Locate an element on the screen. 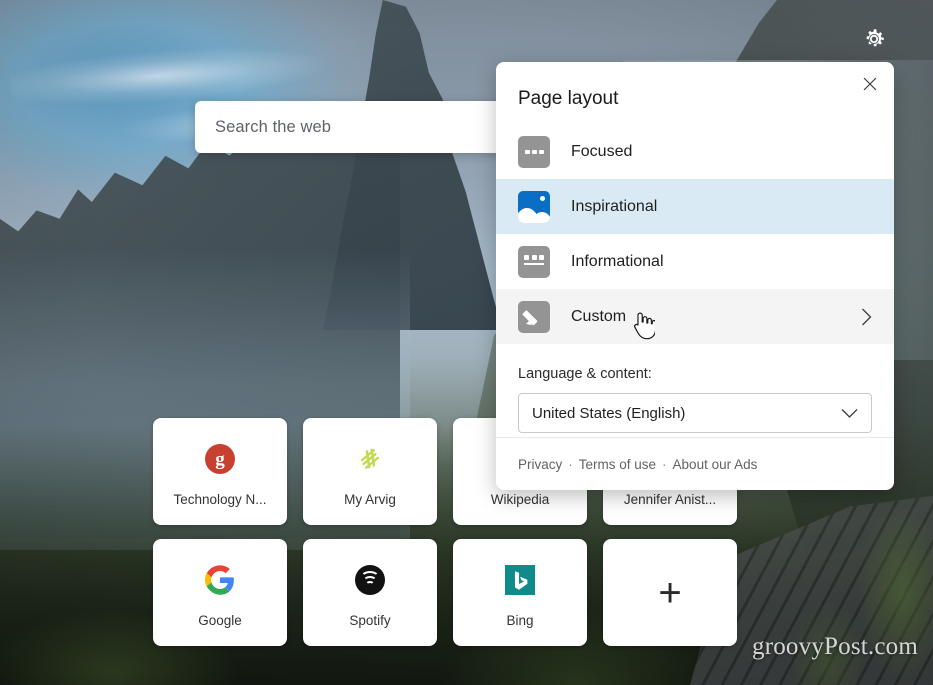 The width and height of the screenshot is (933, 685). focused-layout-icon is located at coordinates (534, 151).